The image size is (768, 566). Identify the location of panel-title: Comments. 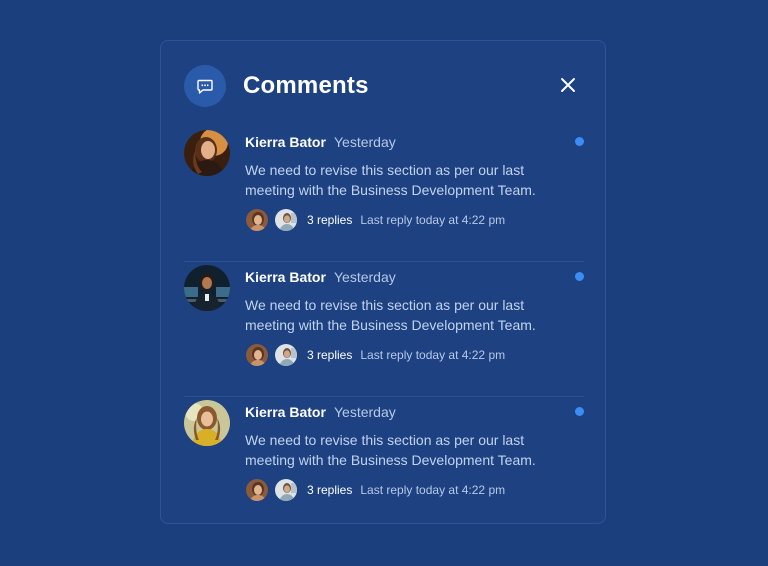
(306, 85).